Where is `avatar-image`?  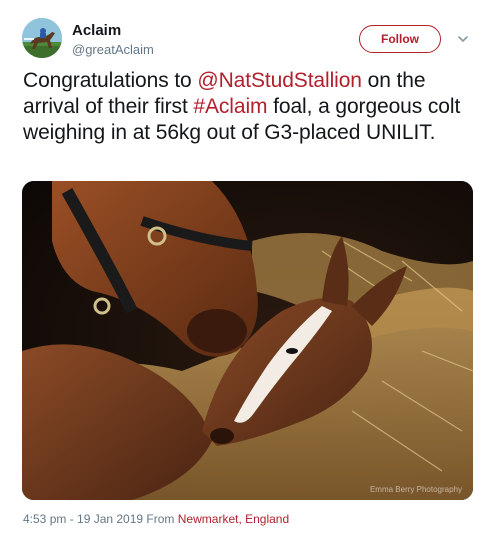
avatar-image is located at coordinates (42, 38).